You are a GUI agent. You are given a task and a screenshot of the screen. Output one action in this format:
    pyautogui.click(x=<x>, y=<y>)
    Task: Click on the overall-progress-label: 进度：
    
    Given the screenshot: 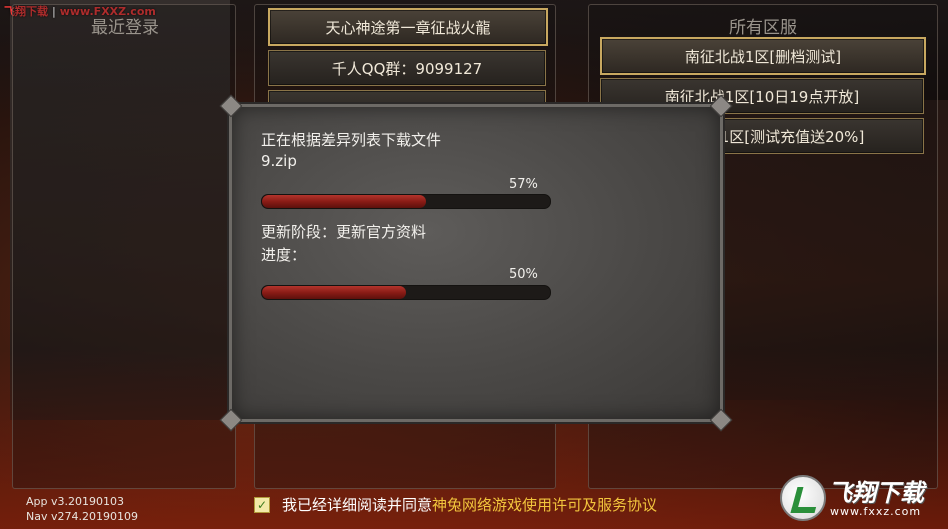 What is the action you would take?
    pyautogui.click(x=284, y=255)
    